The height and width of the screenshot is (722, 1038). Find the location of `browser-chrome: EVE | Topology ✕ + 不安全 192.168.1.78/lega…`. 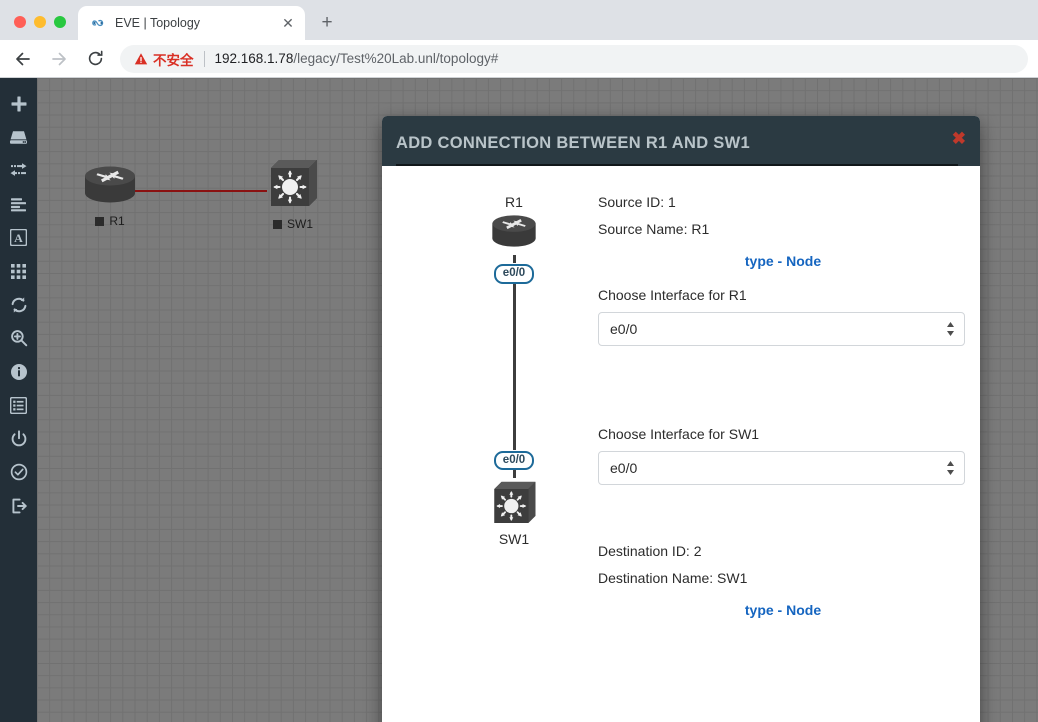

browser-chrome: EVE | Topology ✕ + 不安全 192.168.1.78/lega… is located at coordinates (519, 39).